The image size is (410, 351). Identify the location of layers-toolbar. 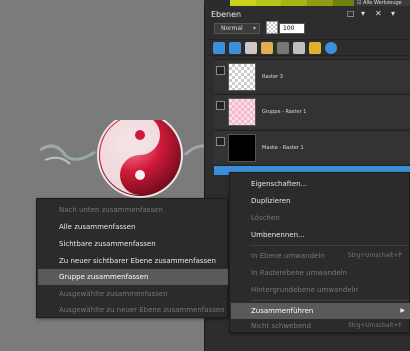
(307, 47).